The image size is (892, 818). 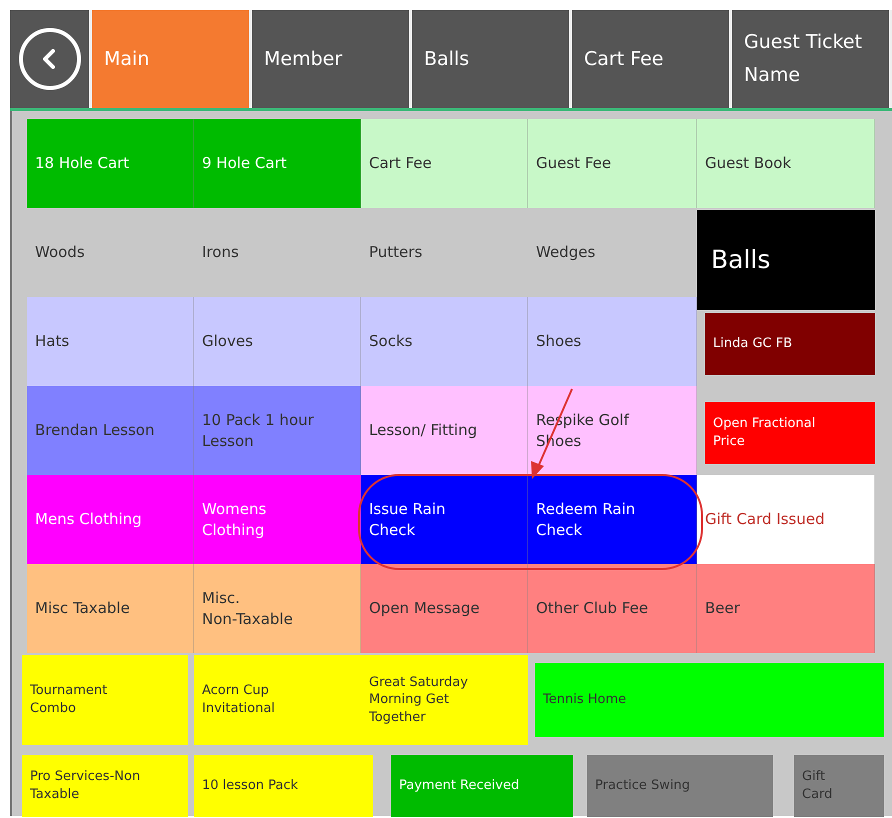 What do you see at coordinates (277, 608) in the screenshot?
I see `item-tile: Misc. Non-Taxable` at bounding box center [277, 608].